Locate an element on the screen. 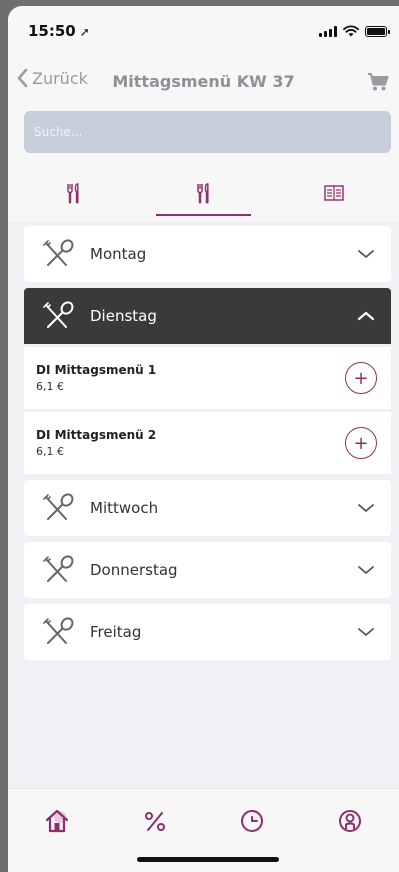 The height and width of the screenshot is (872, 399). day-label: Donnerstag is located at coordinates (134, 570).